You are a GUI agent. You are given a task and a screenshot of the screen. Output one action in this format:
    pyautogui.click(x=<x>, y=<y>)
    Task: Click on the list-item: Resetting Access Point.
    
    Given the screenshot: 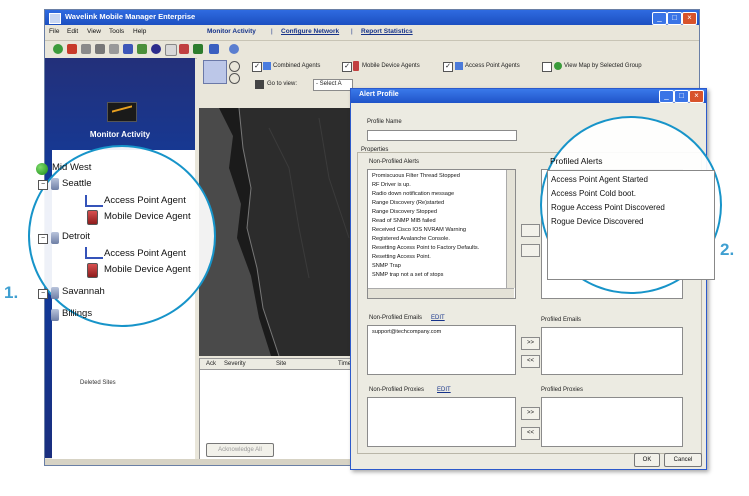 What is the action you would take?
    pyautogui.click(x=401, y=257)
    